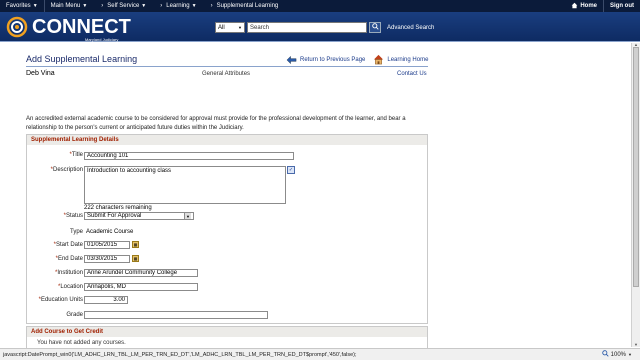 This screenshot has height=360, width=640. I want to click on type-value: Academic Course, so click(110, 232).